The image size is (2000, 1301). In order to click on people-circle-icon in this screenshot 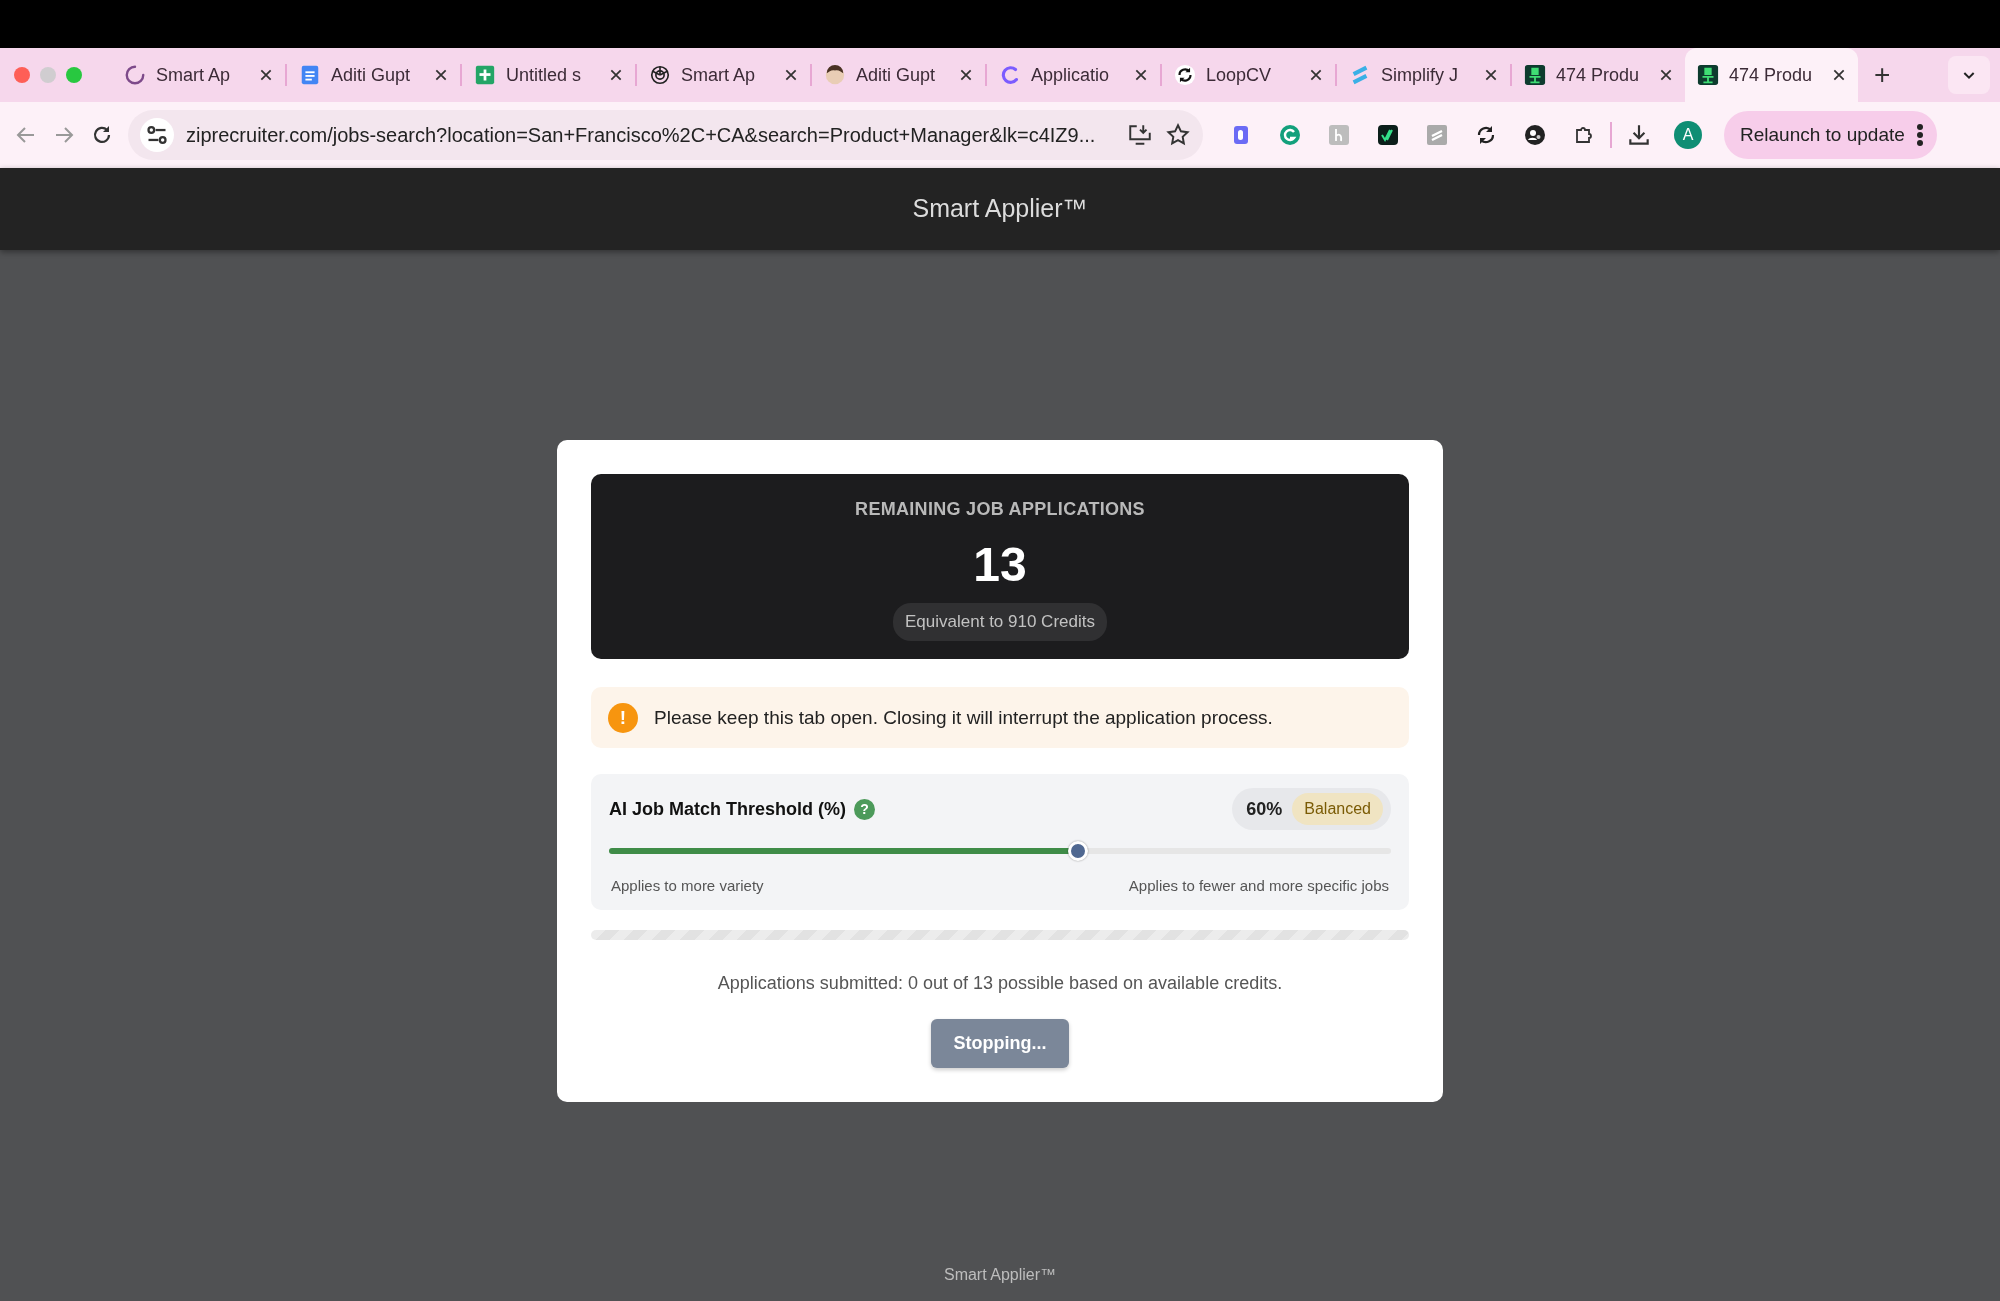, I will do `click(1535, 135)`.